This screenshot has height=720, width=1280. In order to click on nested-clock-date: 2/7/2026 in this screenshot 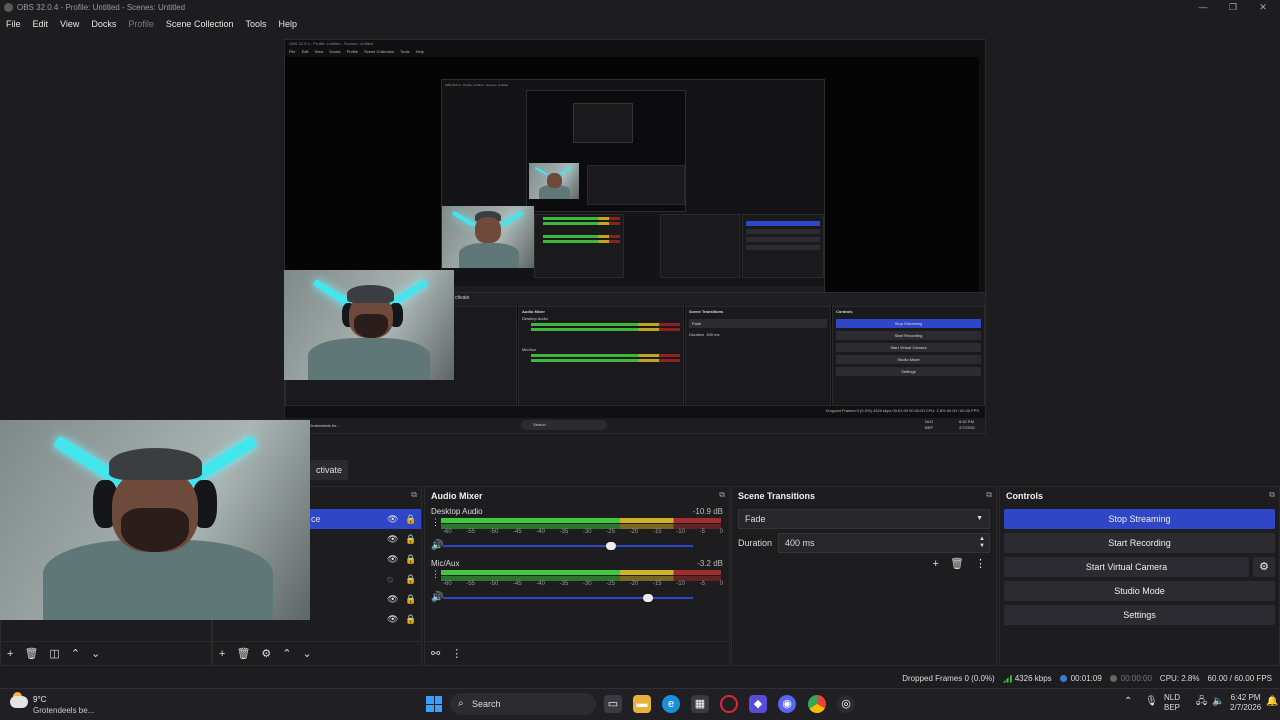, I will do `click(967, 427)`.